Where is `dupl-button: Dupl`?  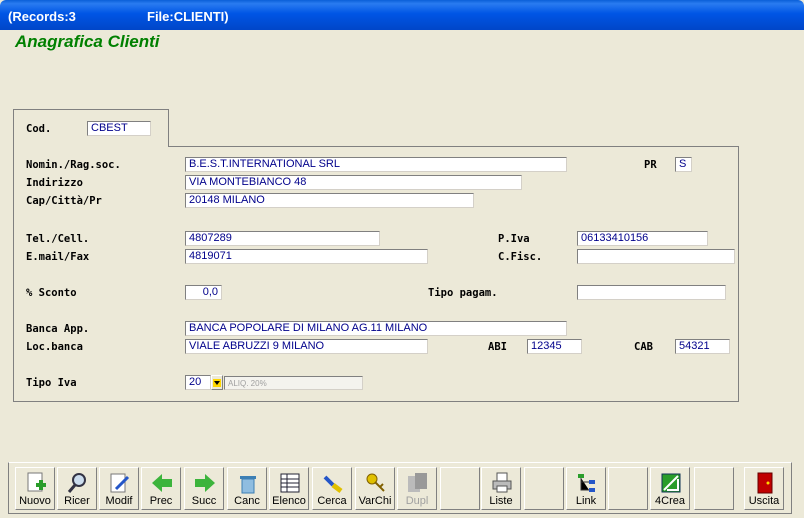
dupl-button: Dupl is located at coordinates (417, 488).